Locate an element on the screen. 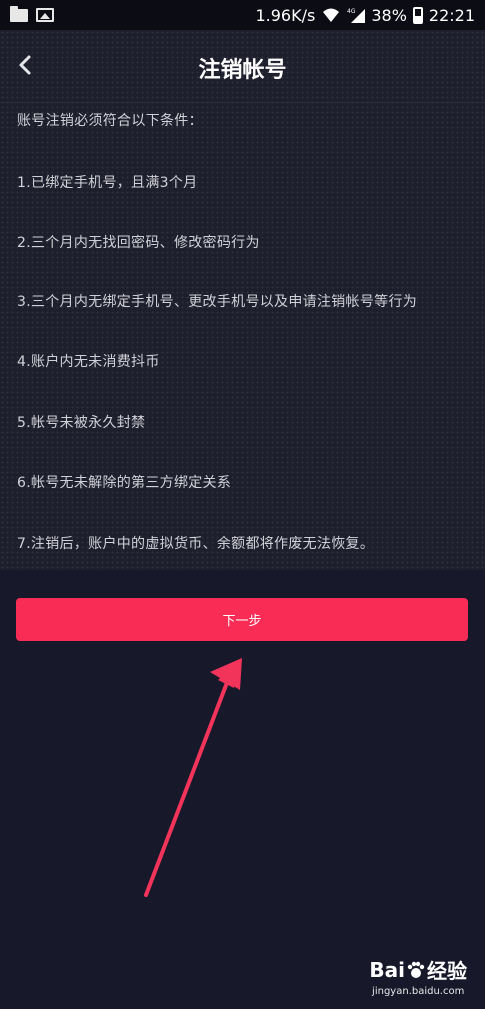  watermark-logo-suffix: 经验 is located at coordinates (447, 971).